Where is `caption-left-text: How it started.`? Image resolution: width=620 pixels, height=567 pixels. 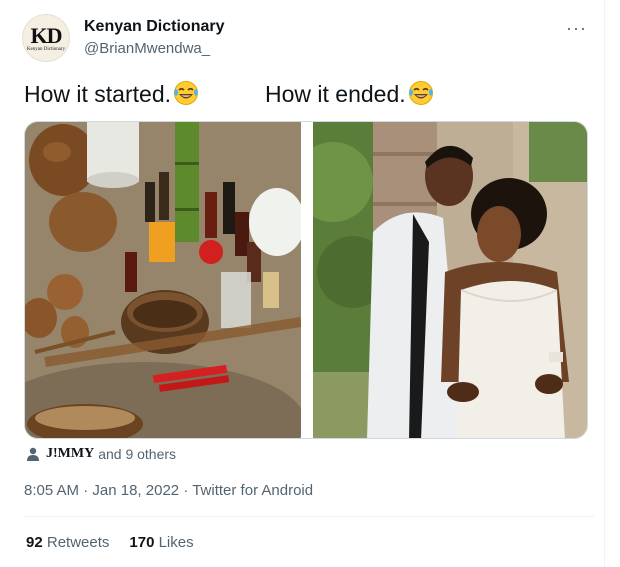 caption-left-text: How it started. is located at coordinates (97, 94).